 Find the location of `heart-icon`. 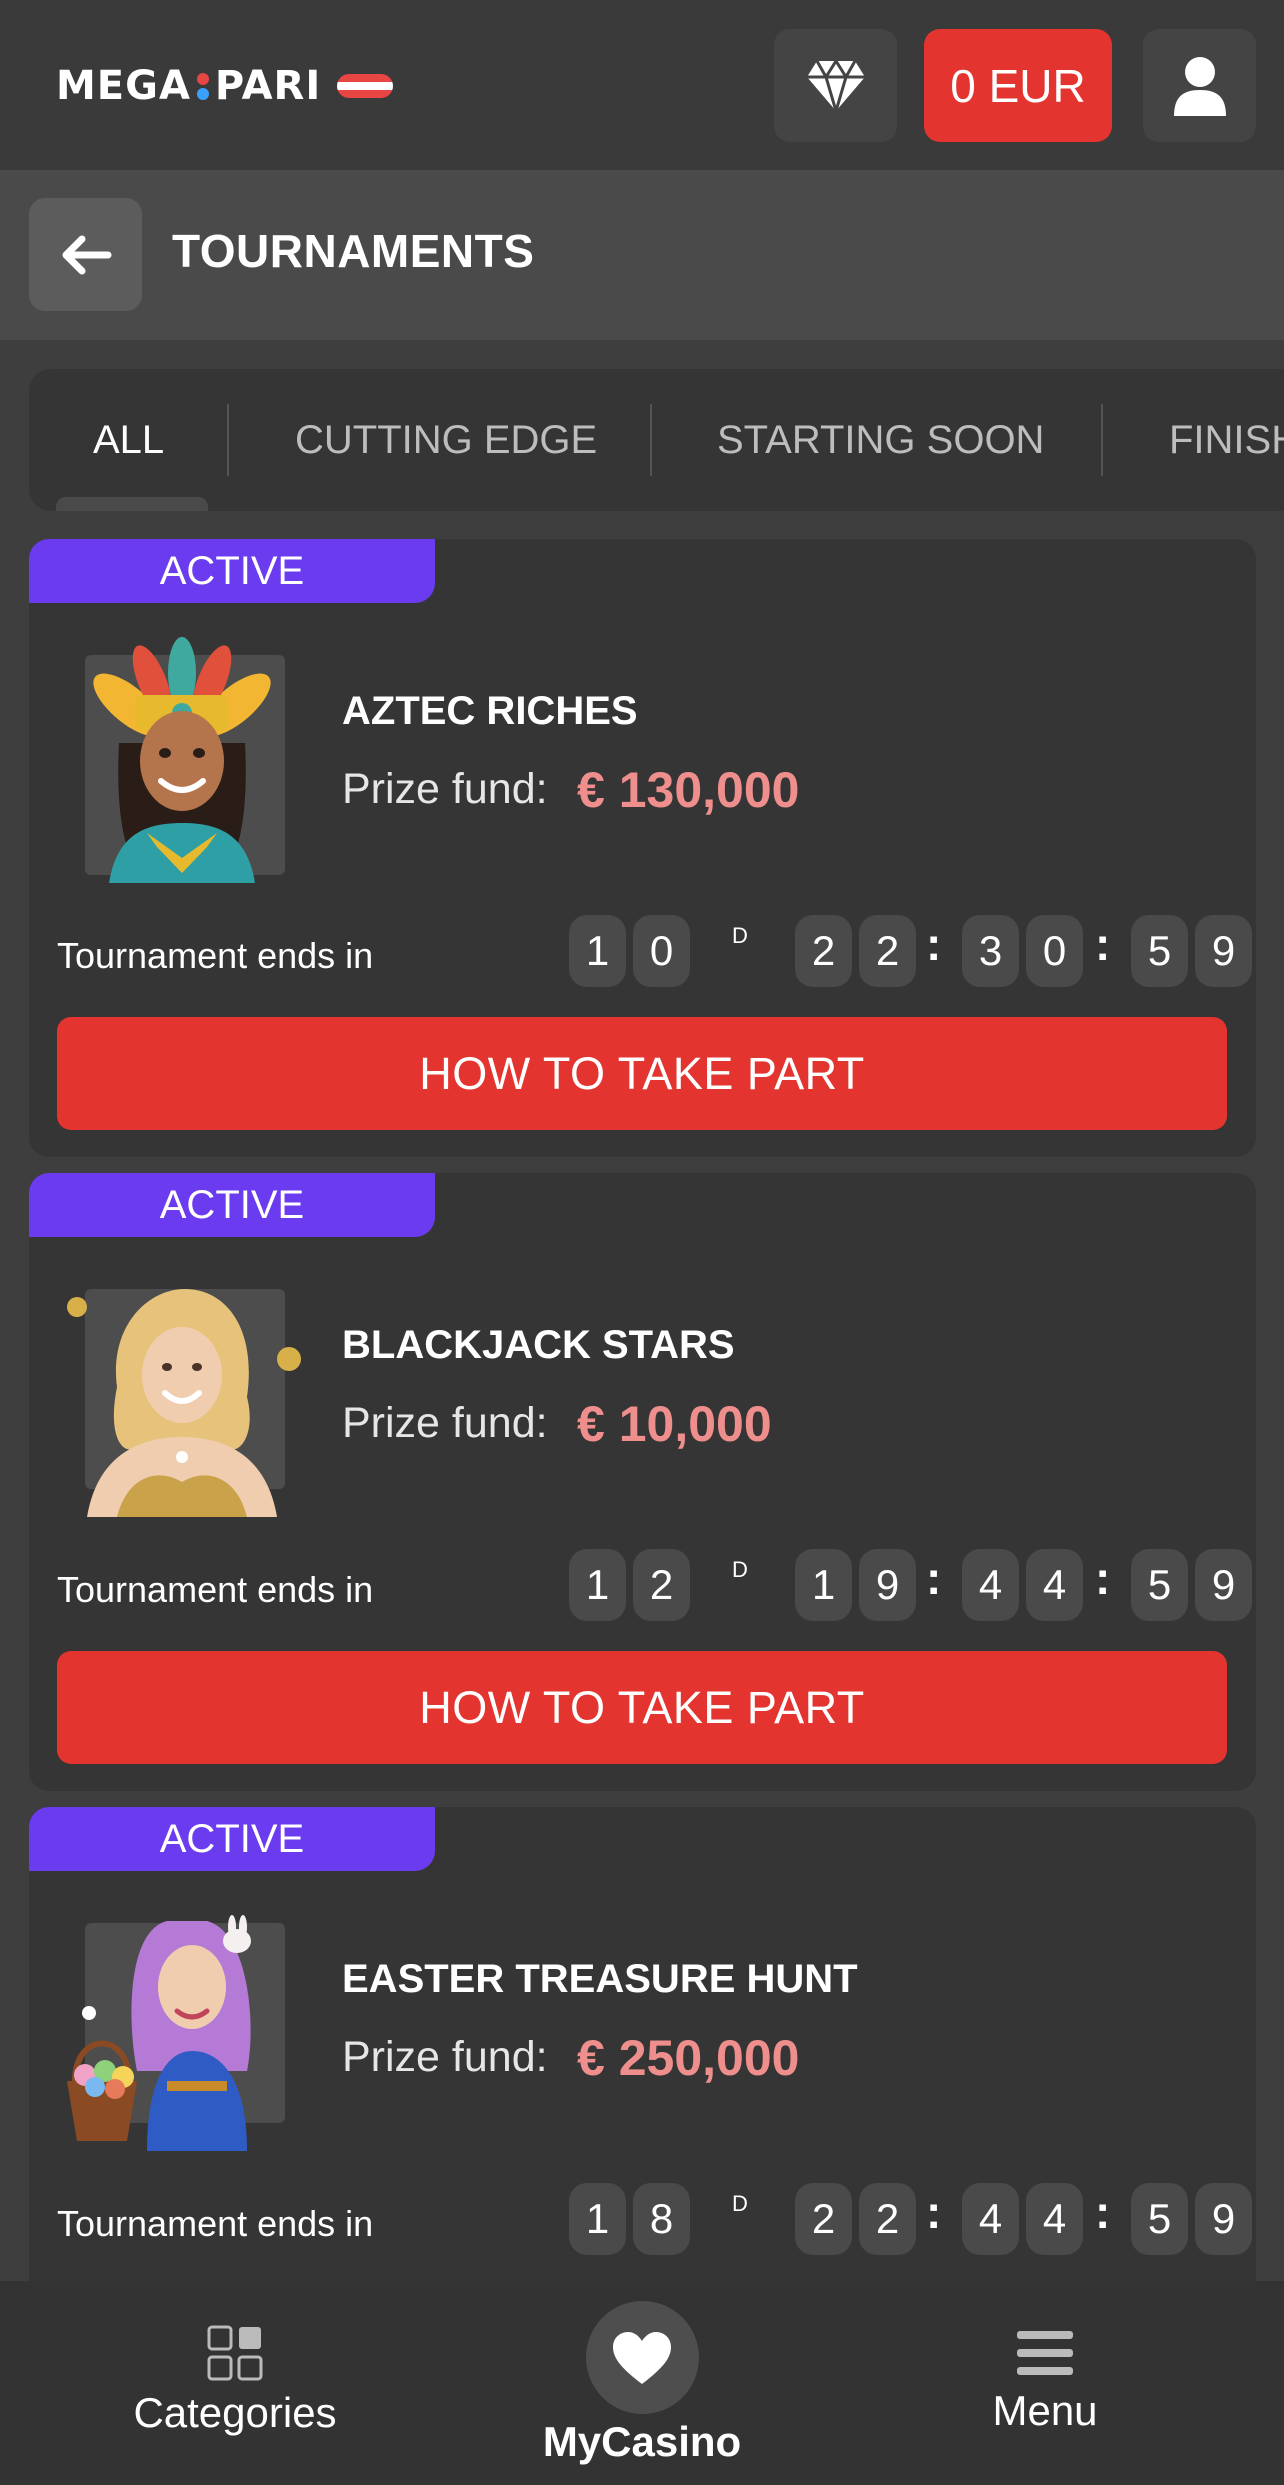

heart-icon is located at coordinates (642, 2357).